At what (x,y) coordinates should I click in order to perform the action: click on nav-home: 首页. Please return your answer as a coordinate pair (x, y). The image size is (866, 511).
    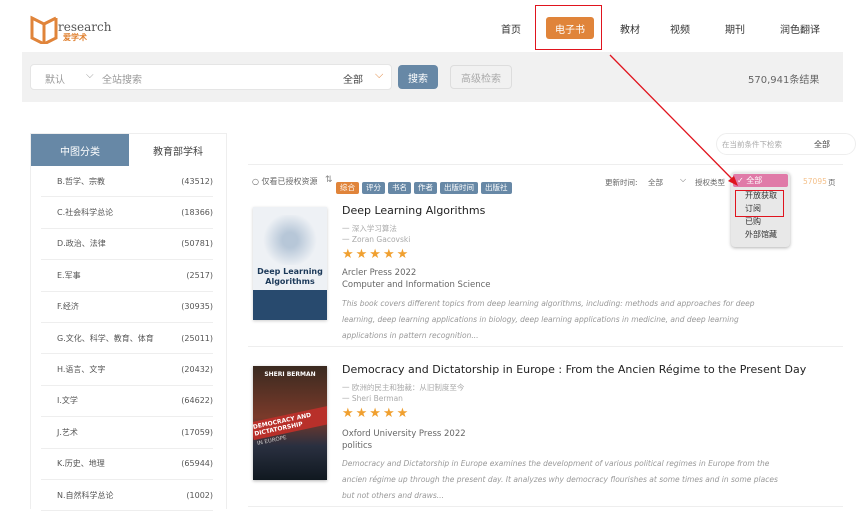
    Looking at the image, I should click on (511, 28).